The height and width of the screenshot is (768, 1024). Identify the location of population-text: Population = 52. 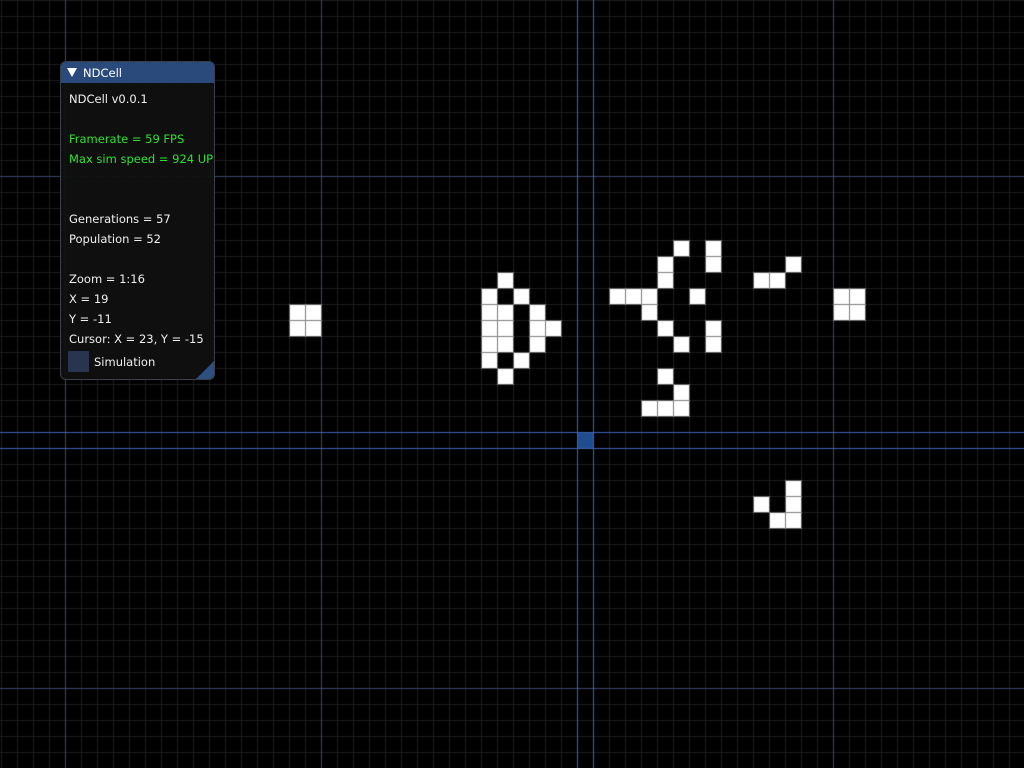
(115, 239).